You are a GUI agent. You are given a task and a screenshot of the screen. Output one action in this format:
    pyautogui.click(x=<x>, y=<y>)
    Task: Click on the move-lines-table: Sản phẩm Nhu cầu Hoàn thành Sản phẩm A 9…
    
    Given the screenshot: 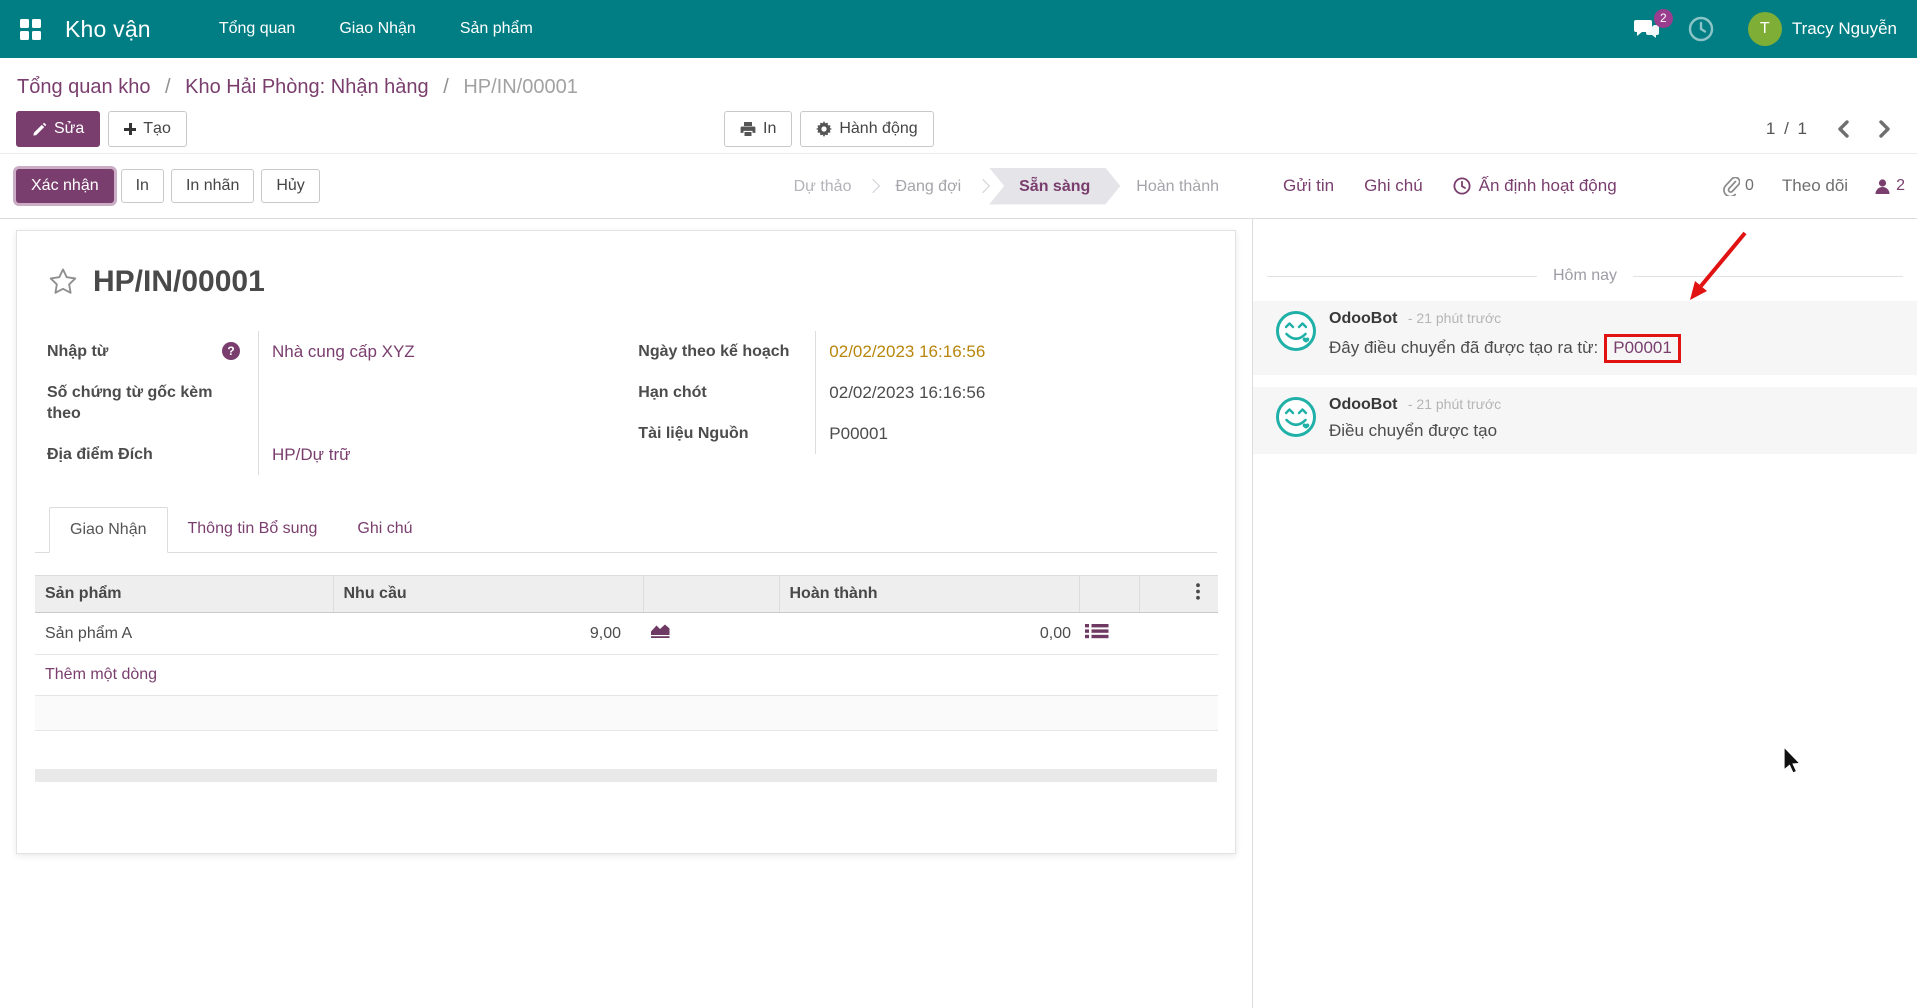 What is the action you would take?
    pyautogui.click(x=626, y=653)
    